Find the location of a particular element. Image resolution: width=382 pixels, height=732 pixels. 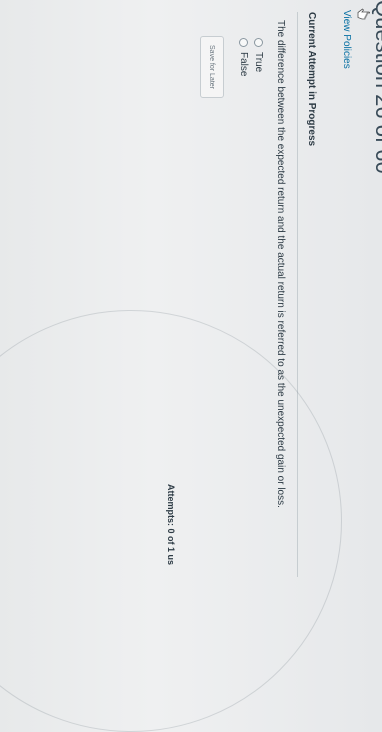

option-false: False is located at coordinates (243, 57).